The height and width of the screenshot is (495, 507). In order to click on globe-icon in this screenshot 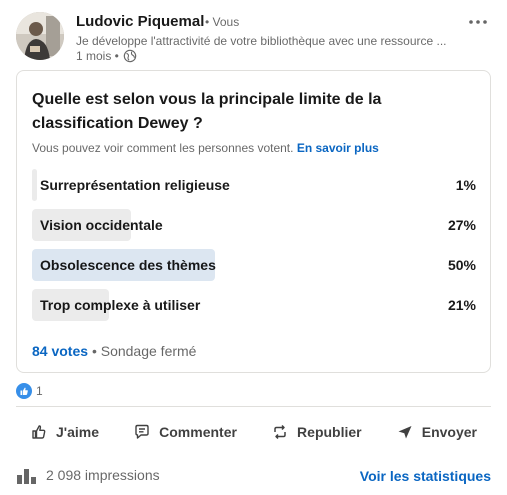, I will do `click(130, 56)`.